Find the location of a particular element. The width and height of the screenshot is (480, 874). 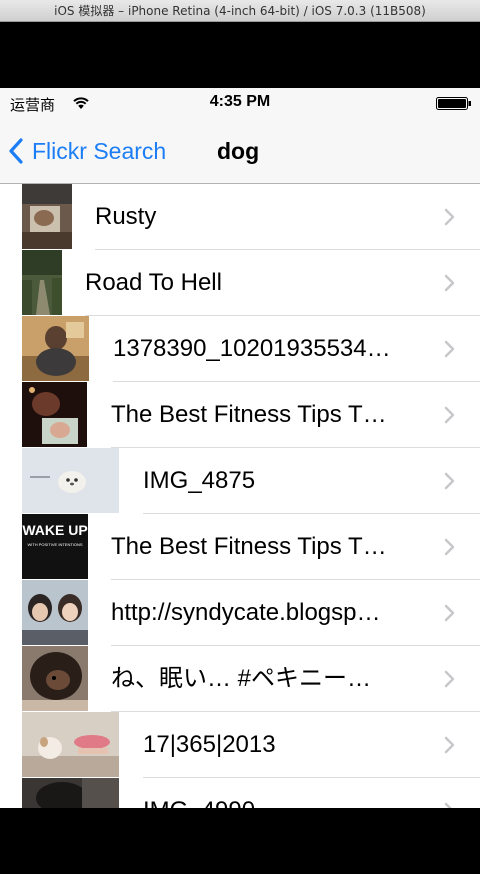

navigation-bar: Flickr Search dog is located at coordinates (240, 151).